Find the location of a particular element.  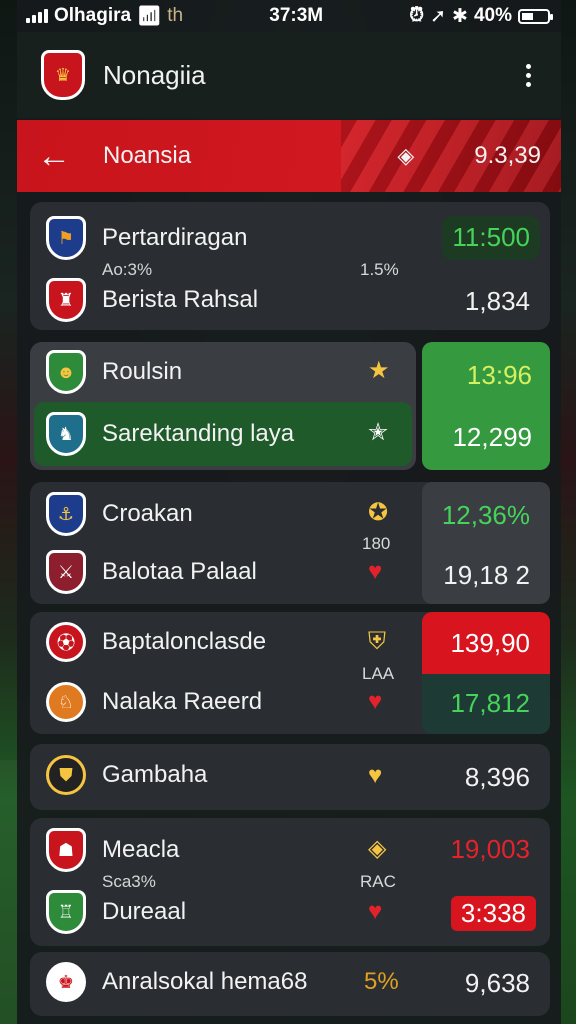

star-icon: ✭ is located at coordinates (378, 432).